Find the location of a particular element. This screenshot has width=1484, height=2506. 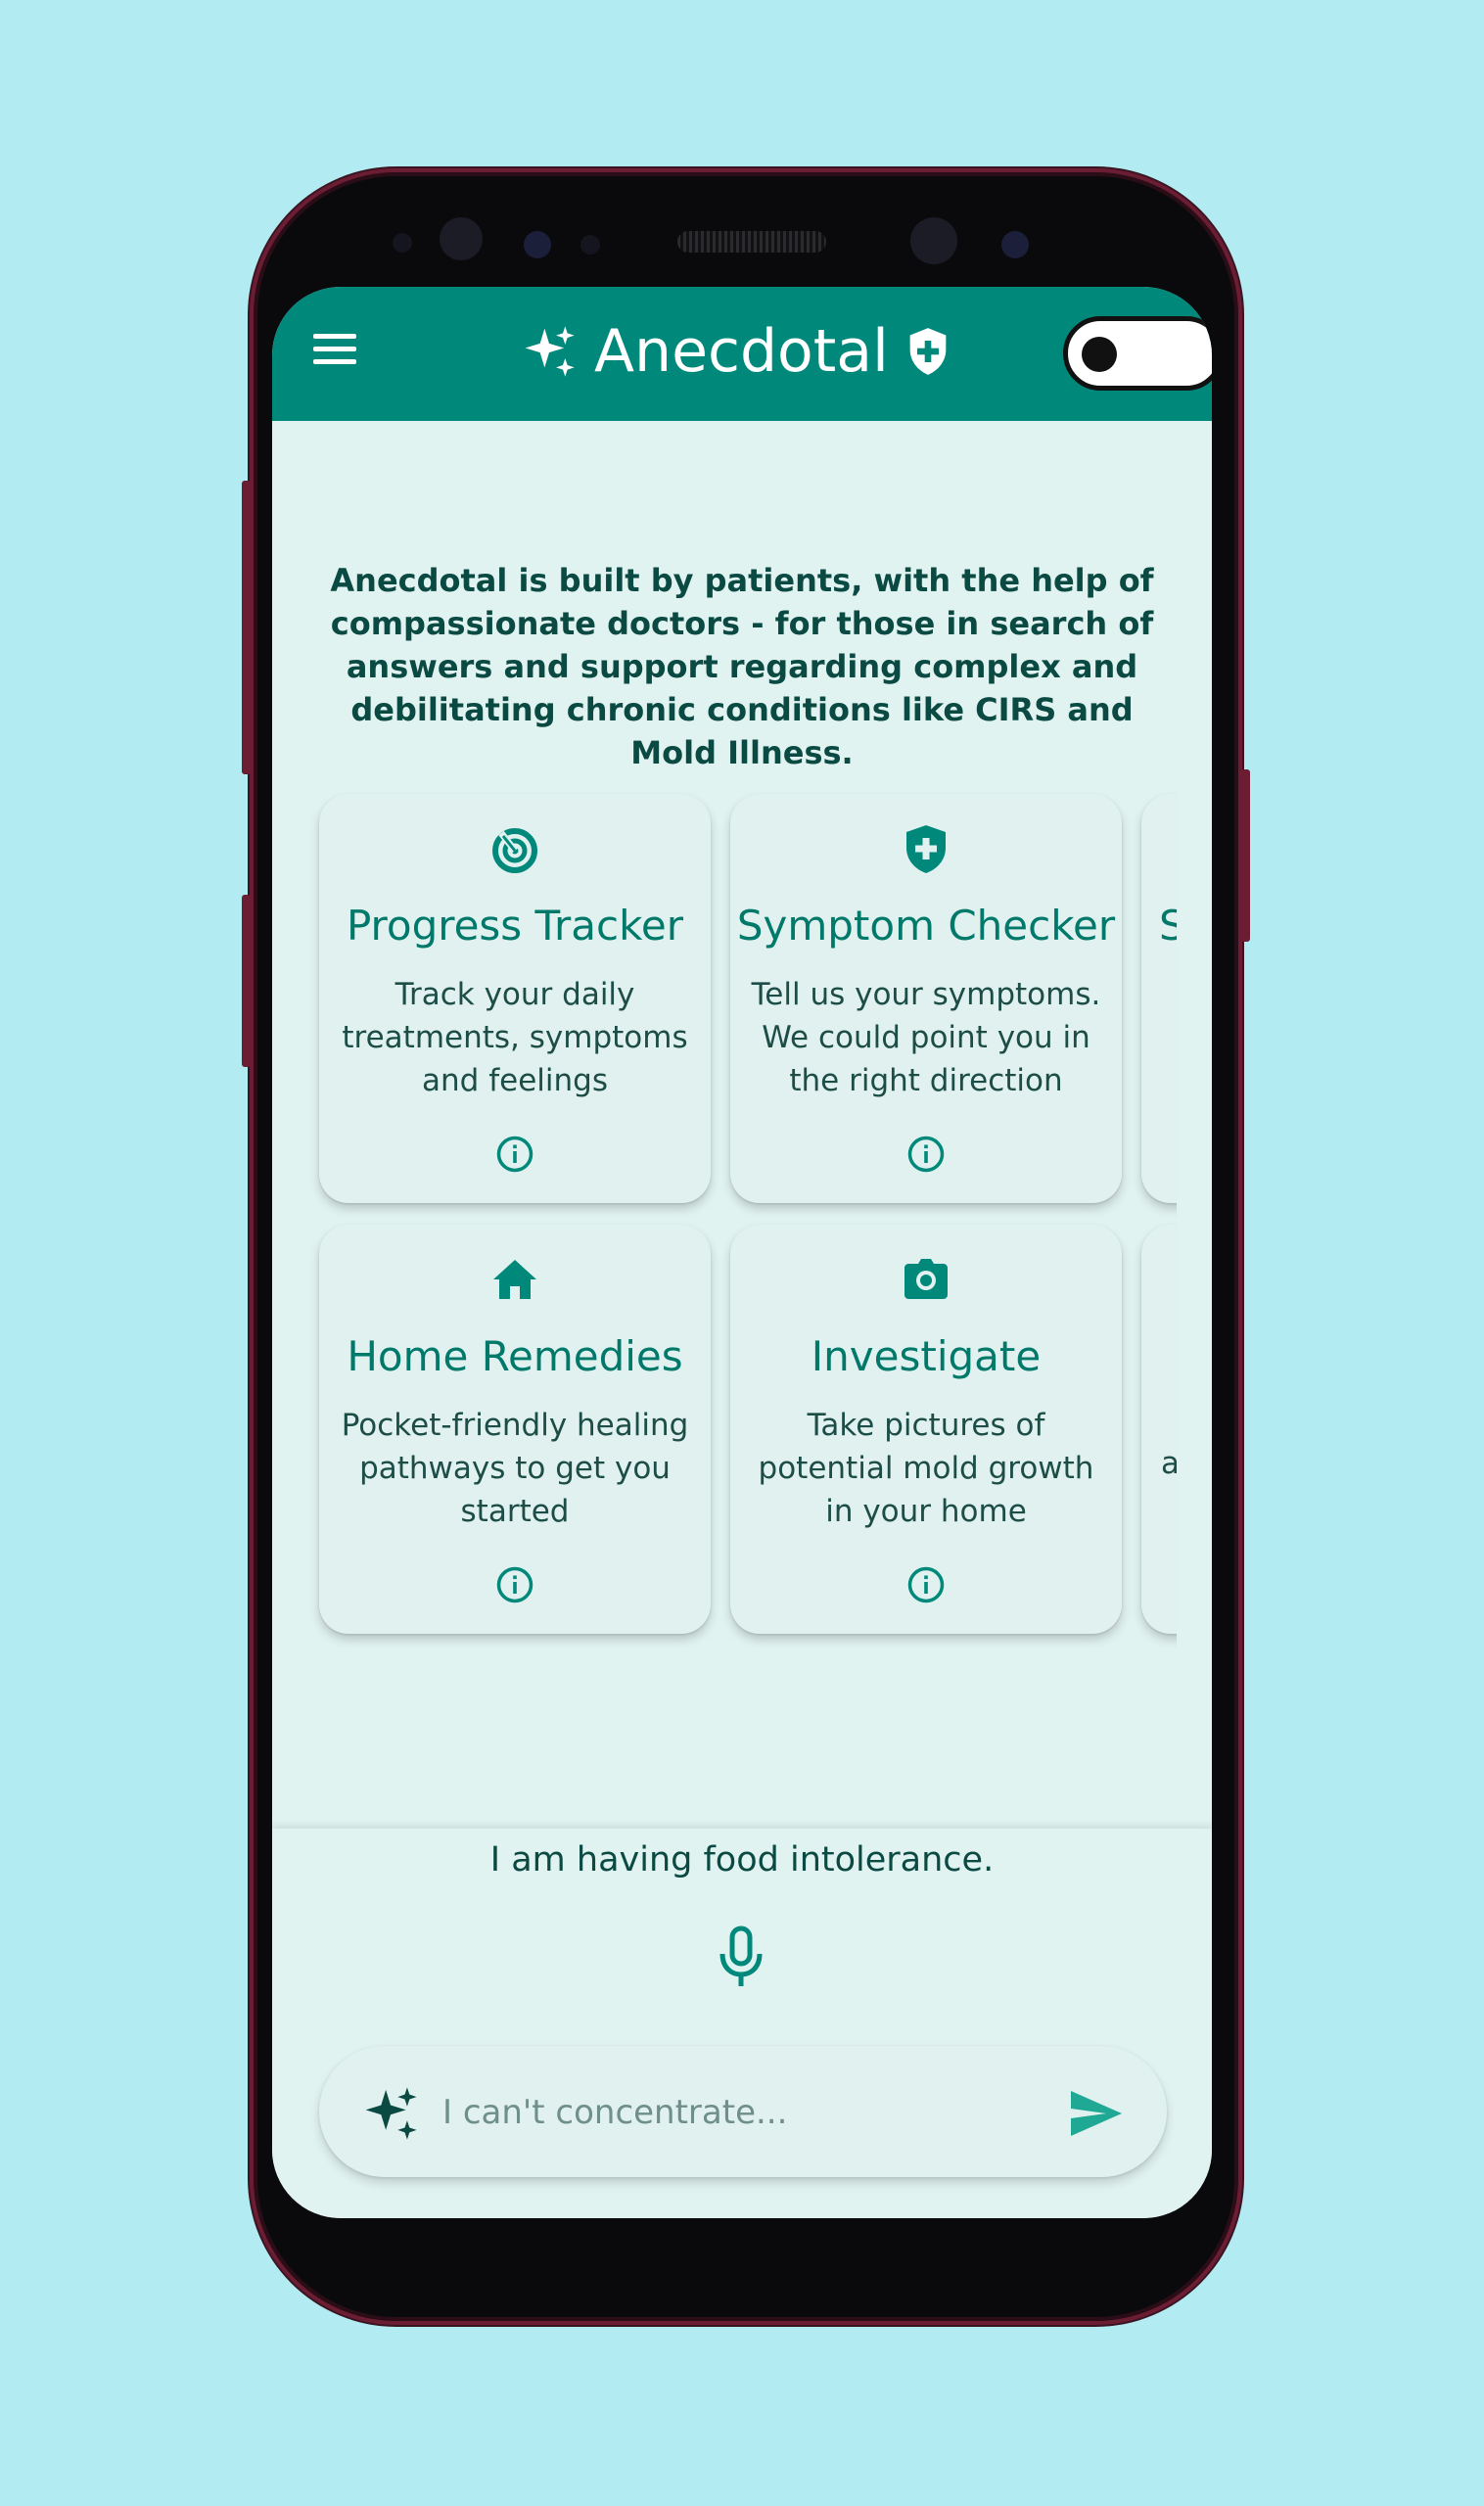

target-icon is located at coordinates (514, 850).